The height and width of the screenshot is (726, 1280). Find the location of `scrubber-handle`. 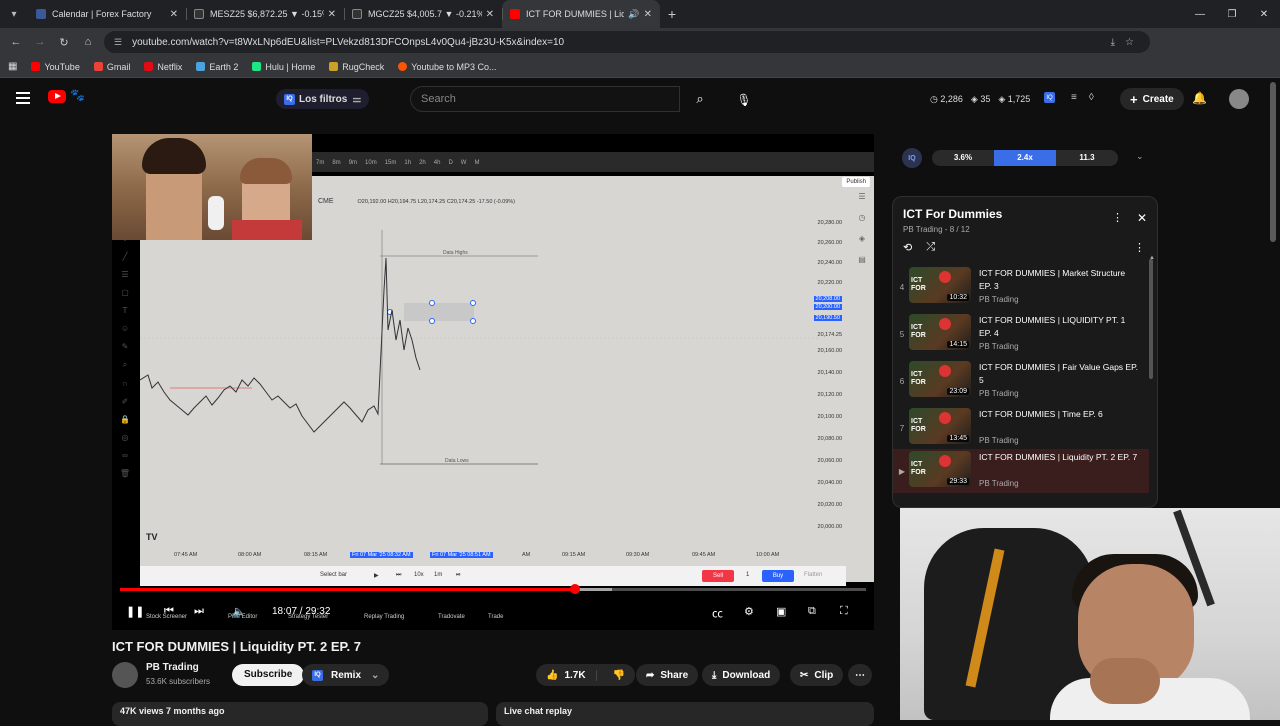

scrubber-handle is located at coordinates (575, 589).